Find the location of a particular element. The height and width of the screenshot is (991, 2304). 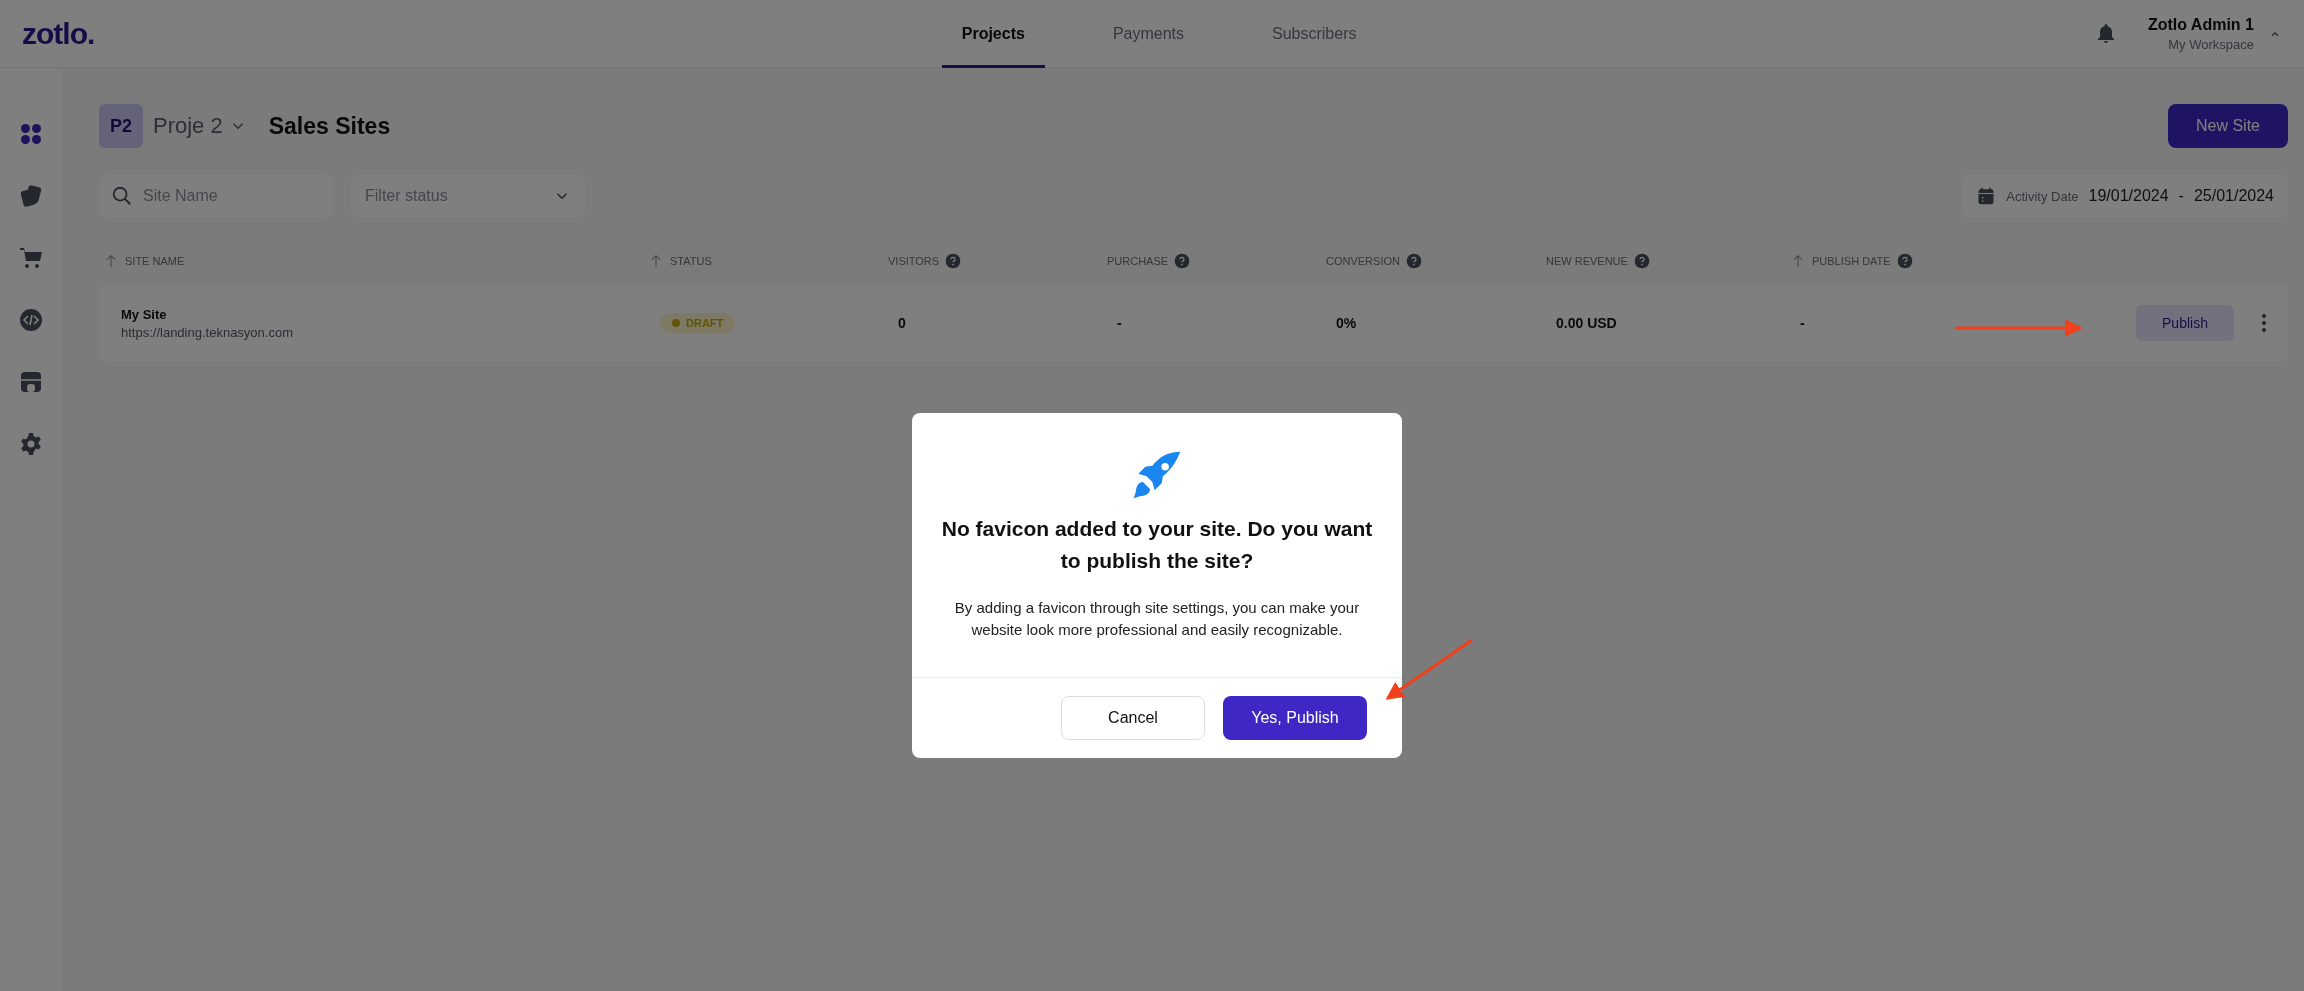

pages-icon is located at coordinates (31, 196).